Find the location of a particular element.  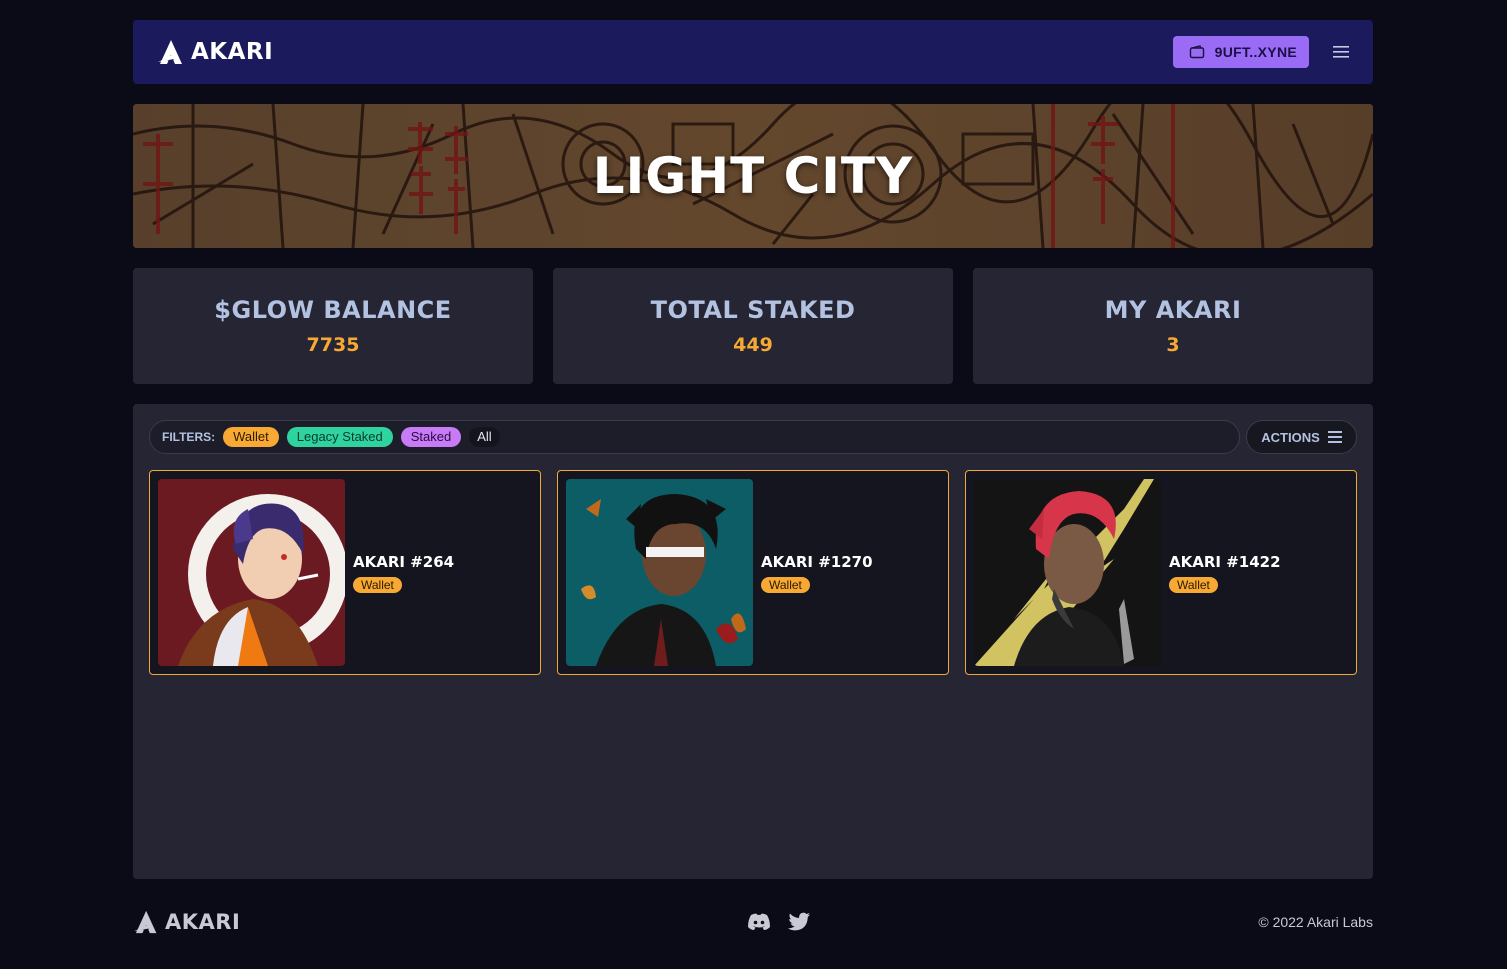

hero-banner: LIGHT CITY is located at coordinates (753, 176).